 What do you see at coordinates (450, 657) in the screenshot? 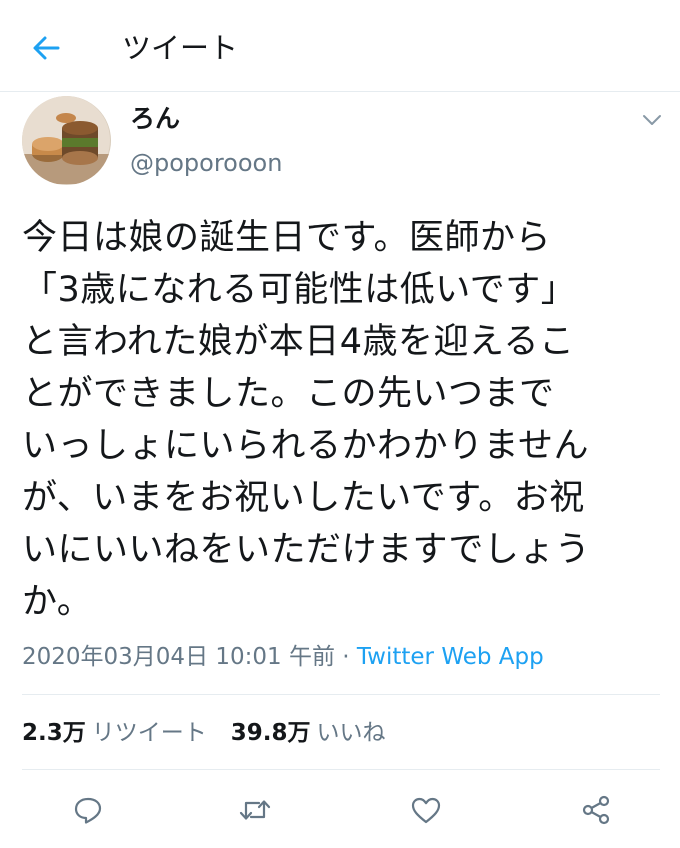
I see `client-link: Twitter Web App` at bounding box center [450, 657].